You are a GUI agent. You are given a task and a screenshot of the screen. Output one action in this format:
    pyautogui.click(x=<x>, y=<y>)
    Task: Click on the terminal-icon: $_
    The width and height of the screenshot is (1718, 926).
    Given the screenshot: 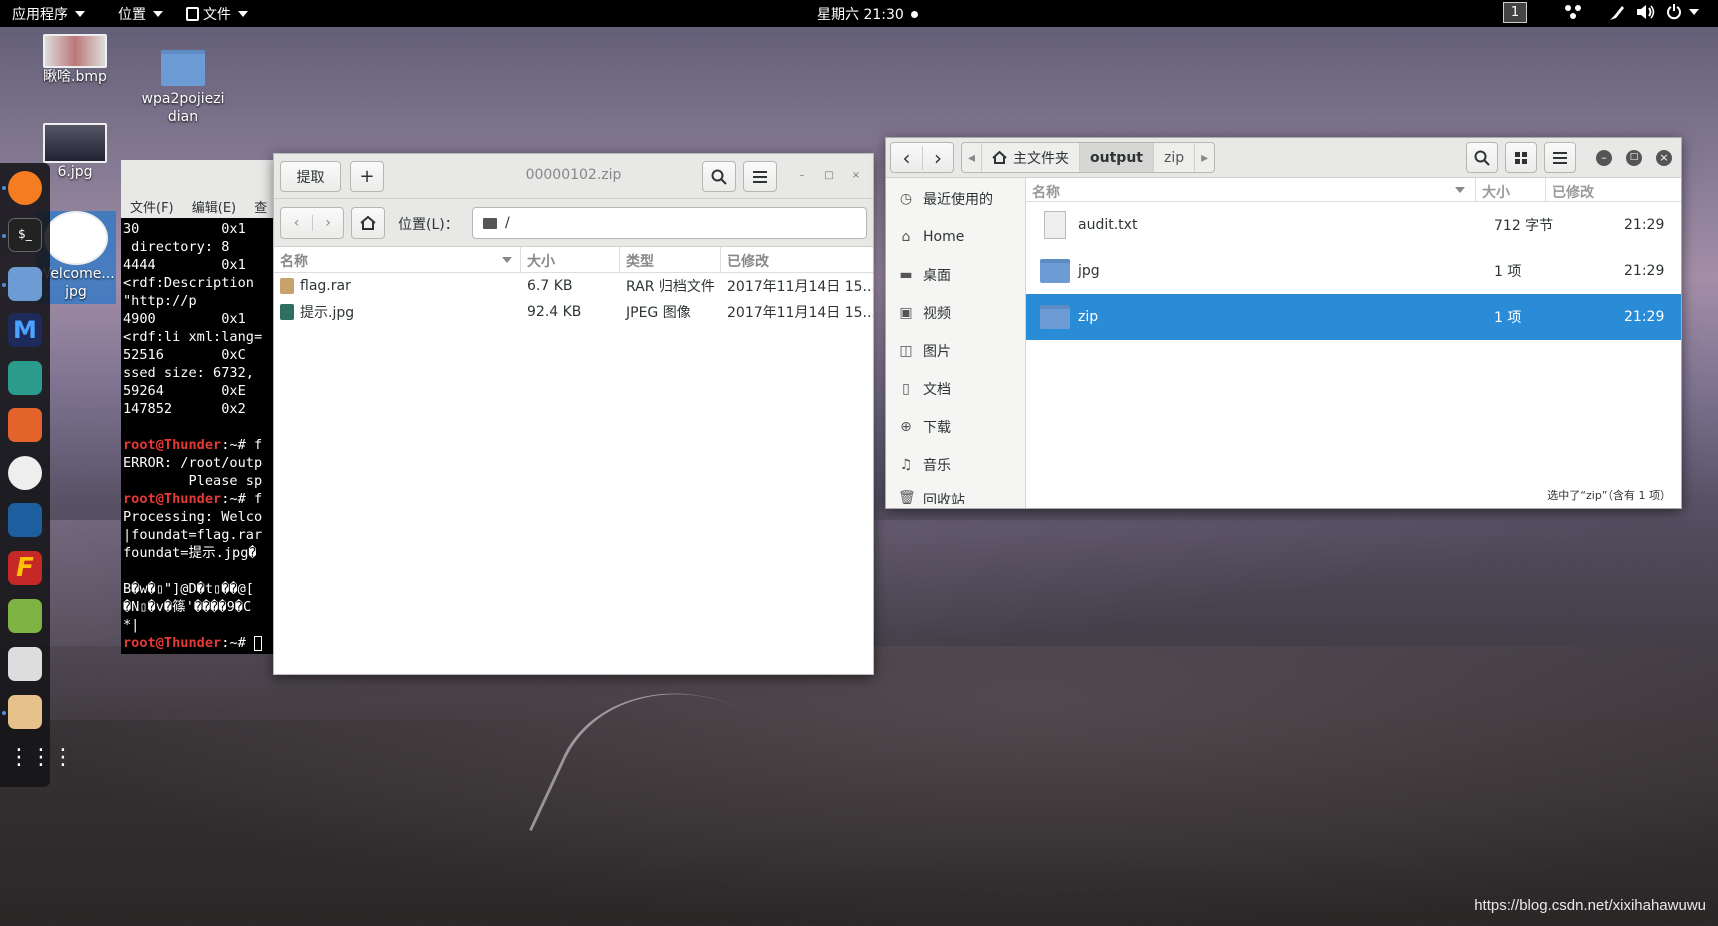 What is the action you would take?
    pyautogui.click(x=25, y=235)
    